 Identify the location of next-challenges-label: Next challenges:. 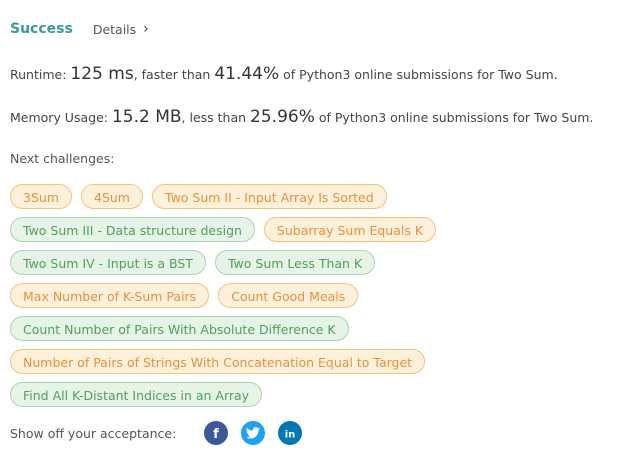
(62, 158).